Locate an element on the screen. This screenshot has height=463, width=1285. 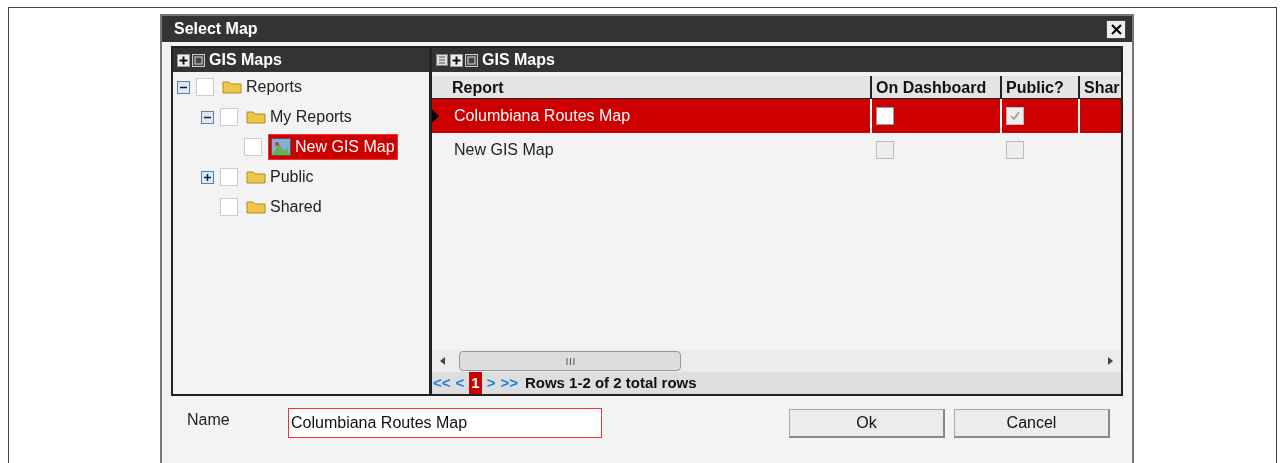
name-field: Columbiana Routes Map is located at coordinates (445, 423).